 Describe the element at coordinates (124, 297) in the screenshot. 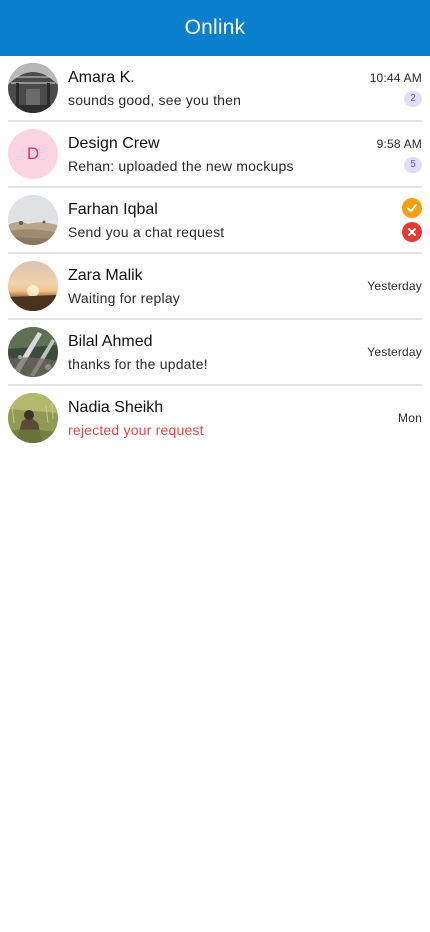

I see `message-preview: Waiting for replay` at that location.